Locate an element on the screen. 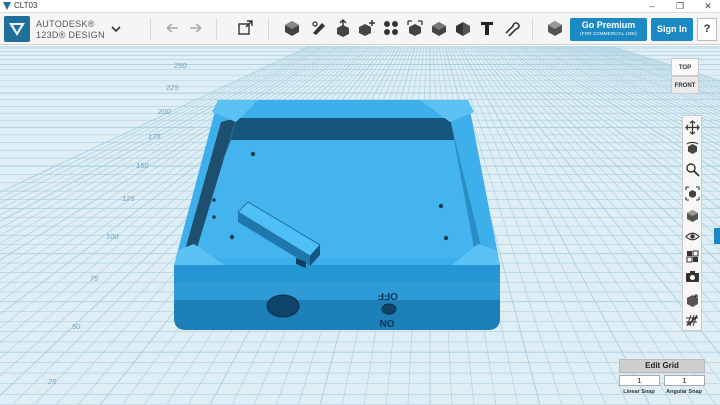 Image resolution: width=720 pixels, height=405 pixels. construct-icon is located at coordinates (343, 28).